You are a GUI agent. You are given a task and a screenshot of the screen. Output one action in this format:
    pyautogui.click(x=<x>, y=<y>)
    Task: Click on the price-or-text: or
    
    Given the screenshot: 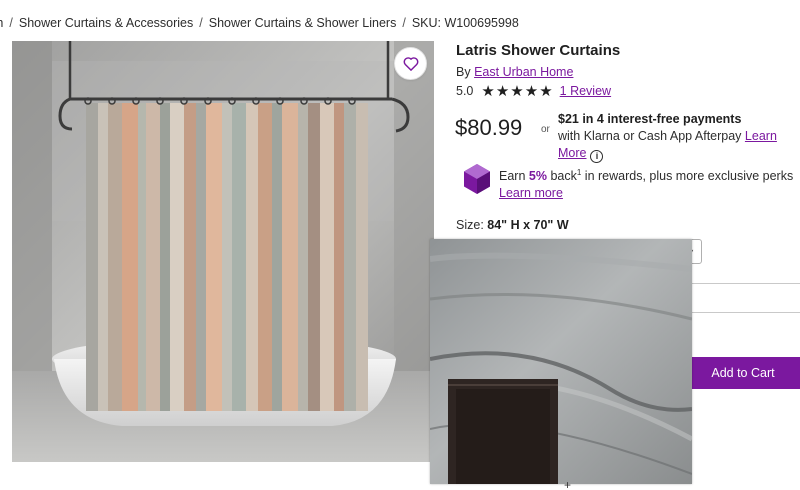 What is the action you would take?
    pyautogui.click(x=545, y=129)
    